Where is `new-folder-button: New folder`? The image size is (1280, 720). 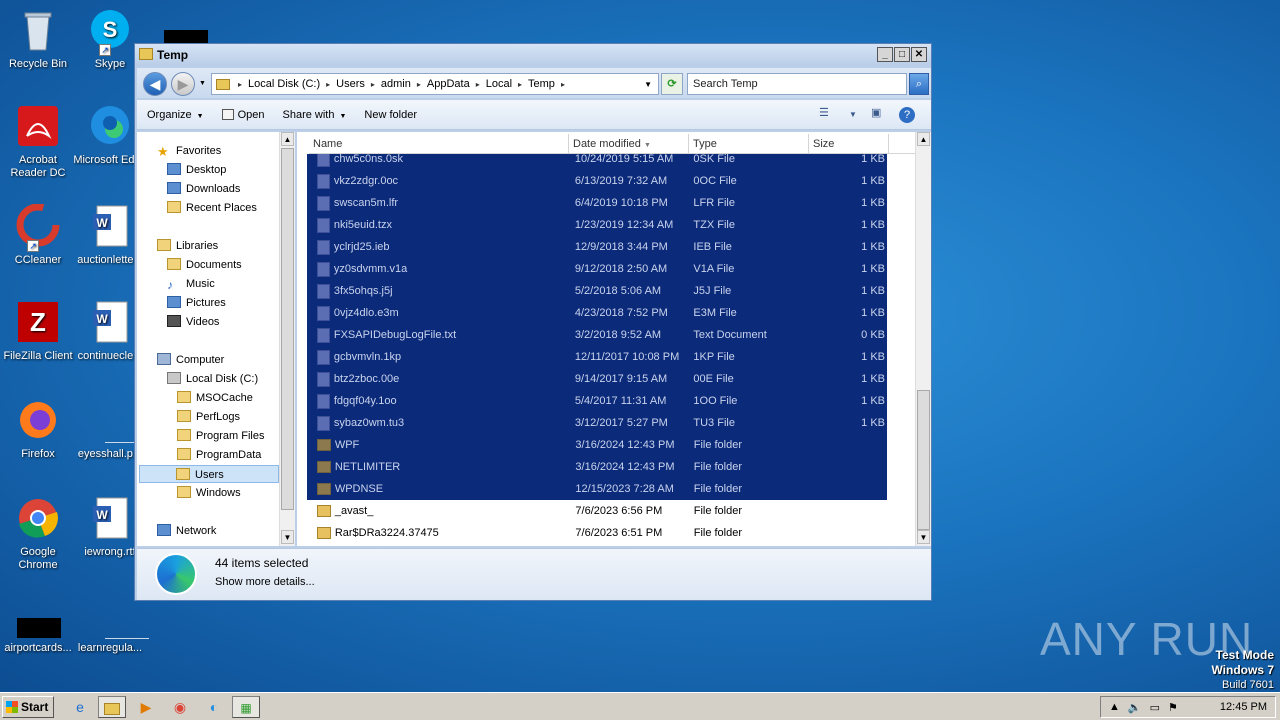 new-folder-button: New folder is located at coordinates (390, 115).